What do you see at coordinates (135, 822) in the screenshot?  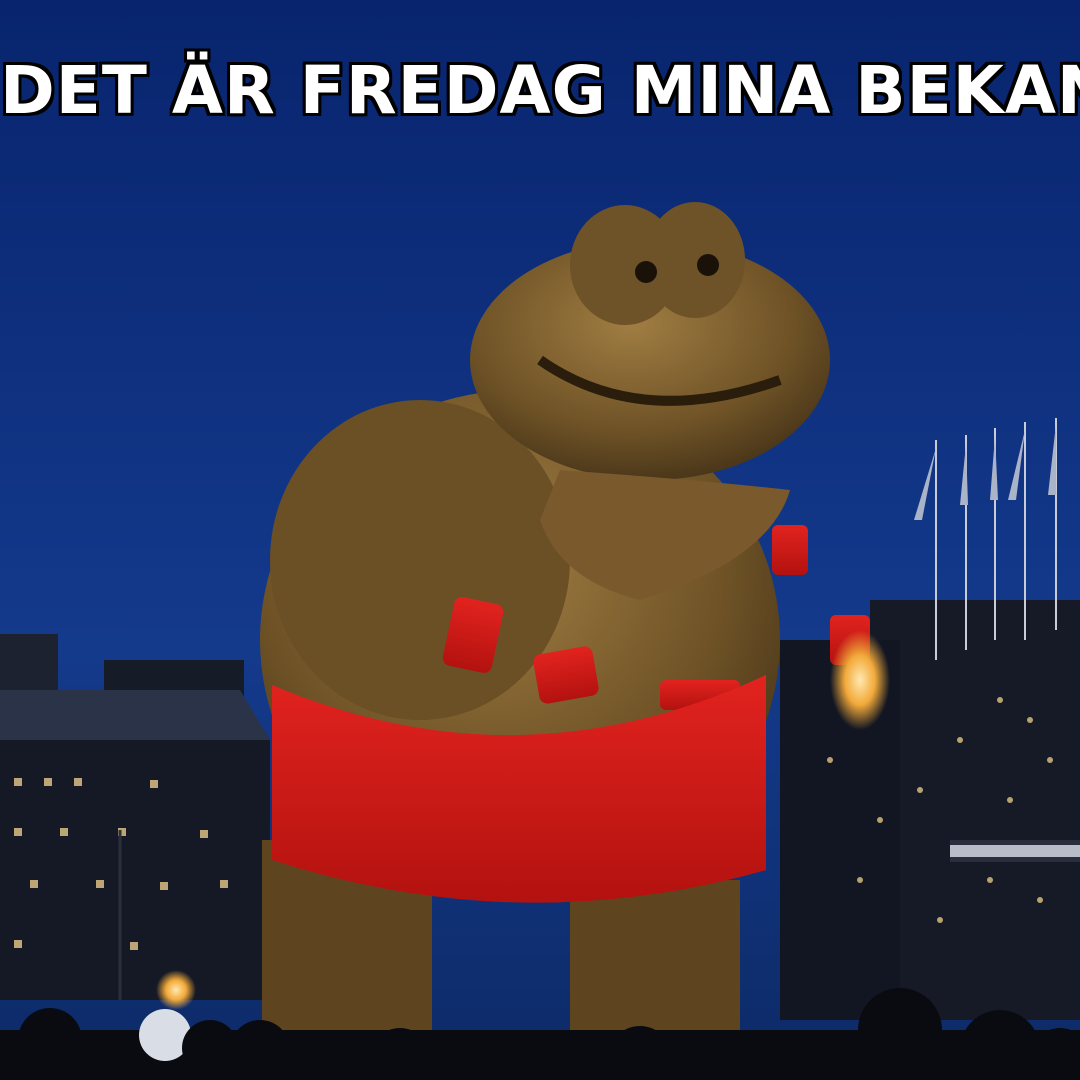 I see `left-buildings` at bounding box center [135, 822].